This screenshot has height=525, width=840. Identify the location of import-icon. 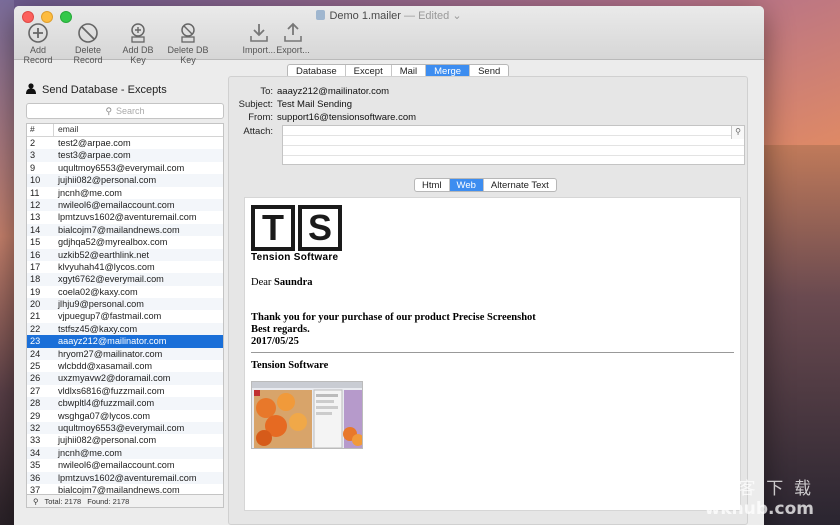
(259, 33).